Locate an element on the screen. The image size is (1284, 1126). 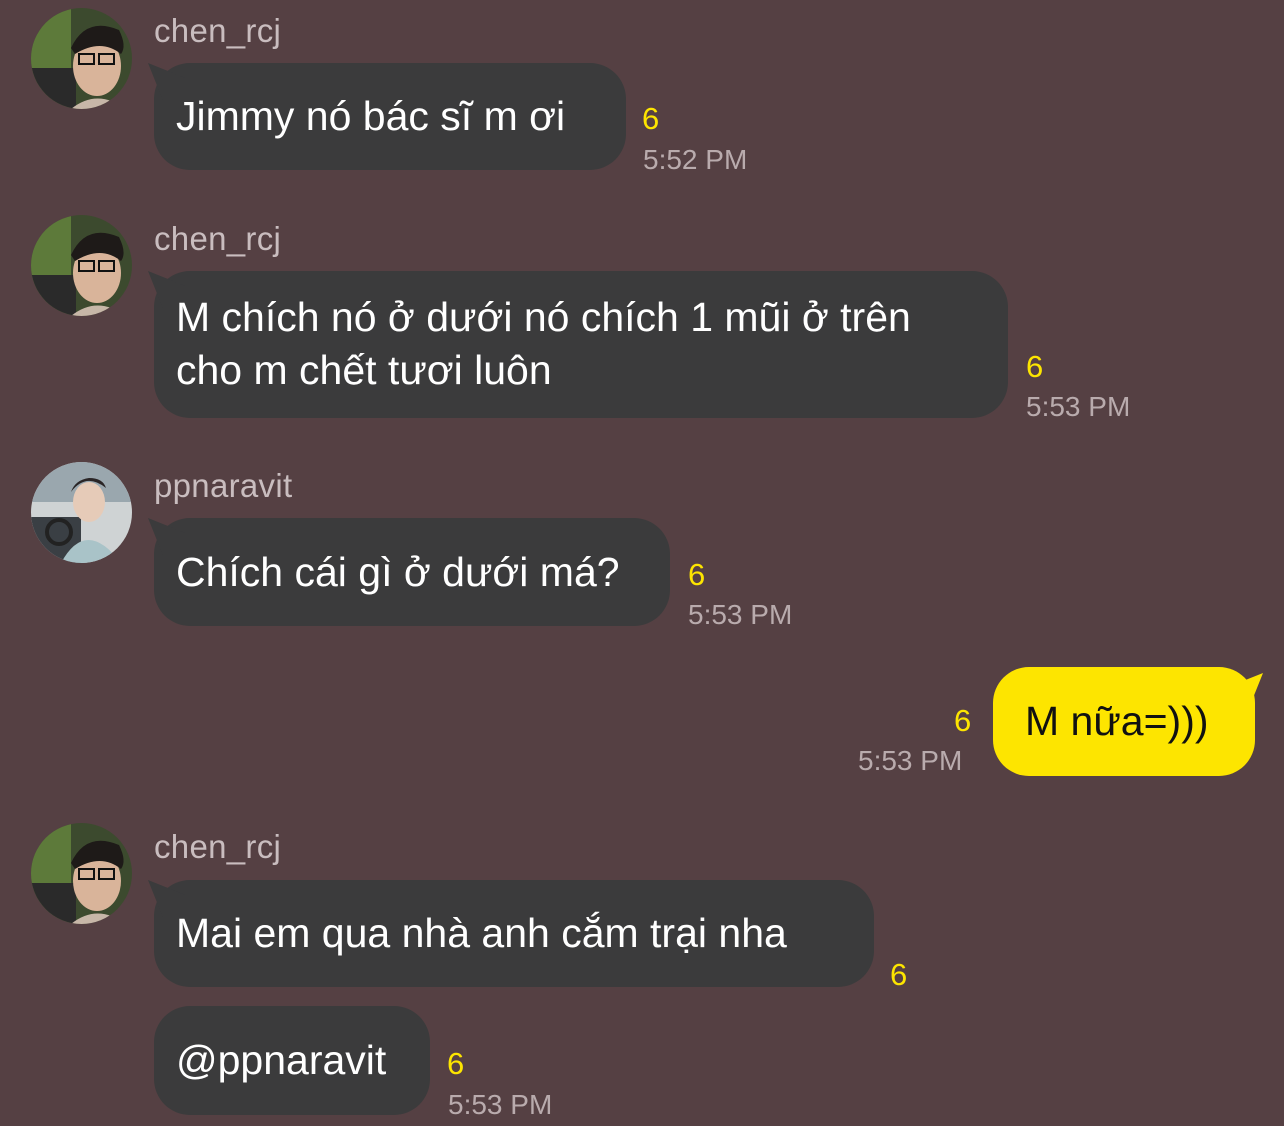
message-text: @ppnaravit is located at coordinates (281, 1060).